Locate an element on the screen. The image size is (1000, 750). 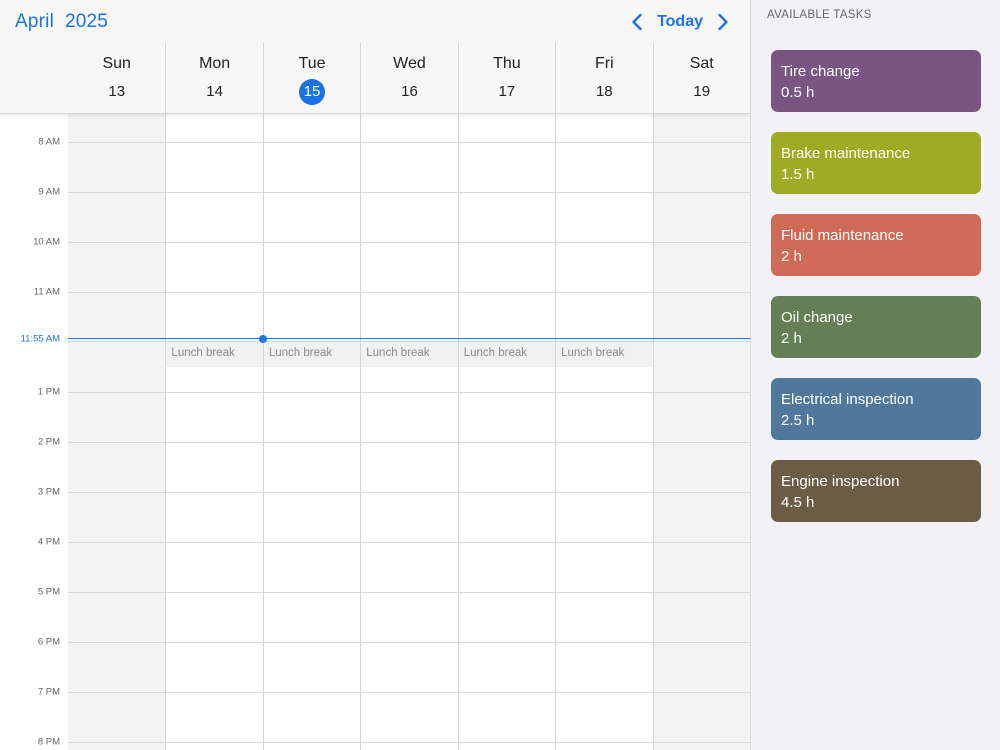
day-number: 18 is located at coordinates (604, 91).